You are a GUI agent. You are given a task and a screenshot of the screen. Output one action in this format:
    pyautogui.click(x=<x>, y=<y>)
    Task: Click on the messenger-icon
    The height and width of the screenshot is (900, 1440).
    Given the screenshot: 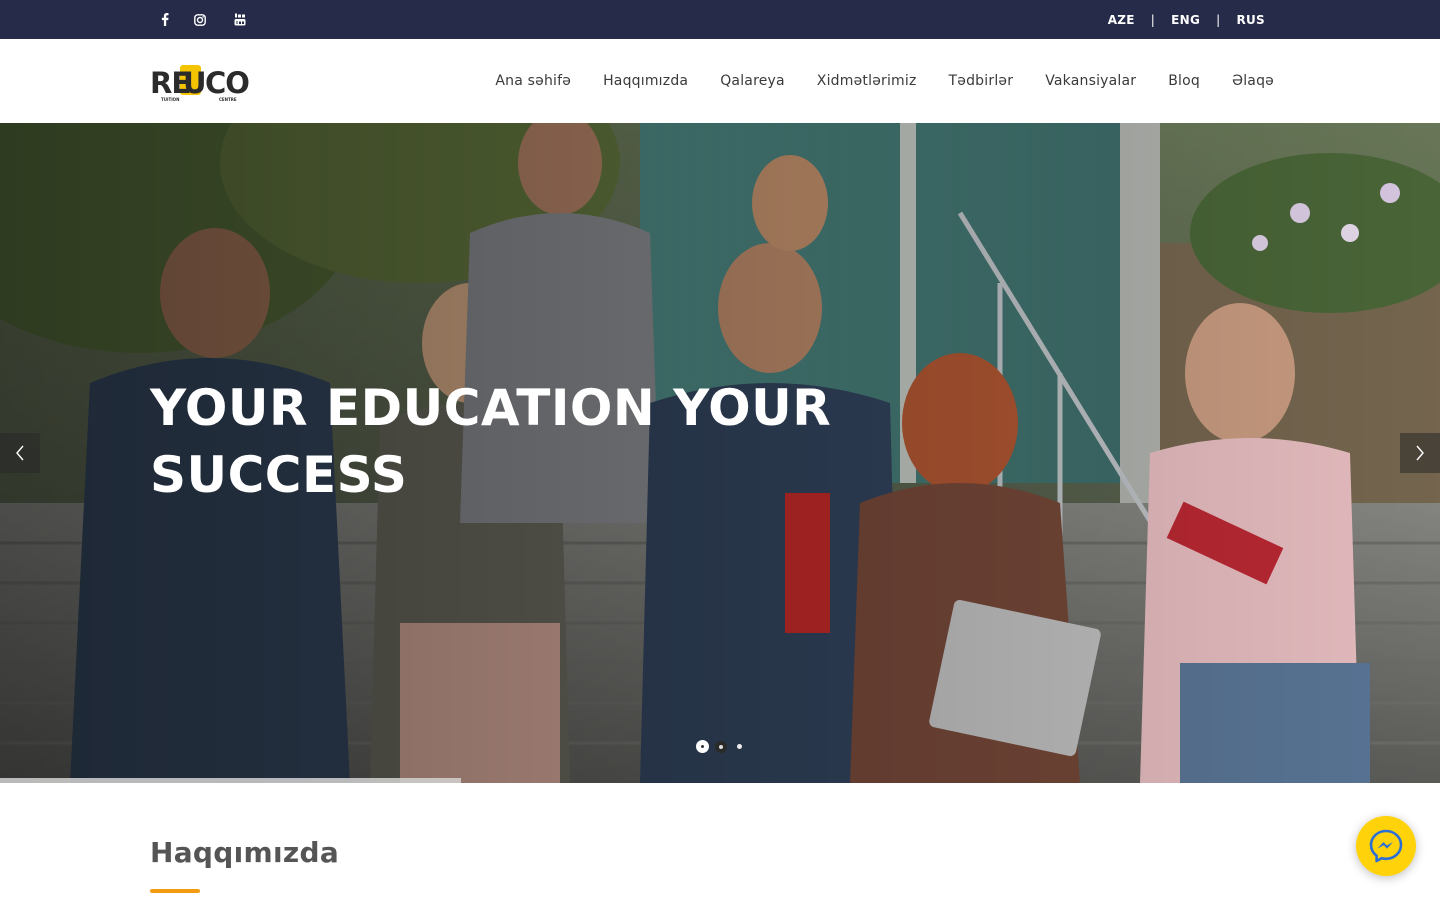 What is the action you would take?
    pyautogui.click(x=1386, y=846)
    